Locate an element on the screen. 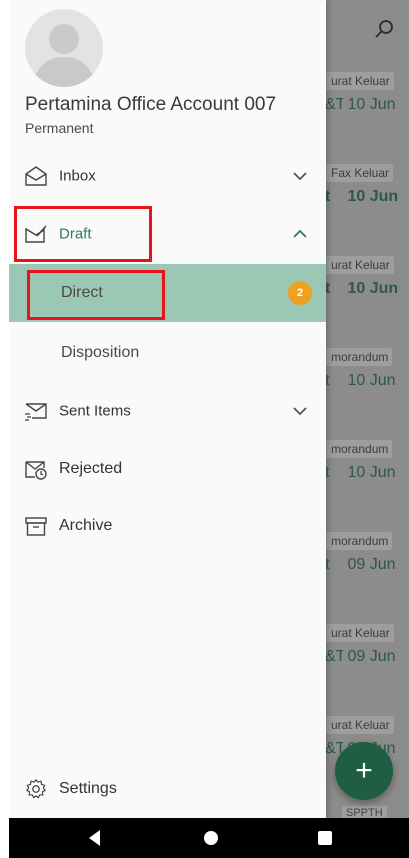  highlight-box-direct is located at coordinates (96, 295).